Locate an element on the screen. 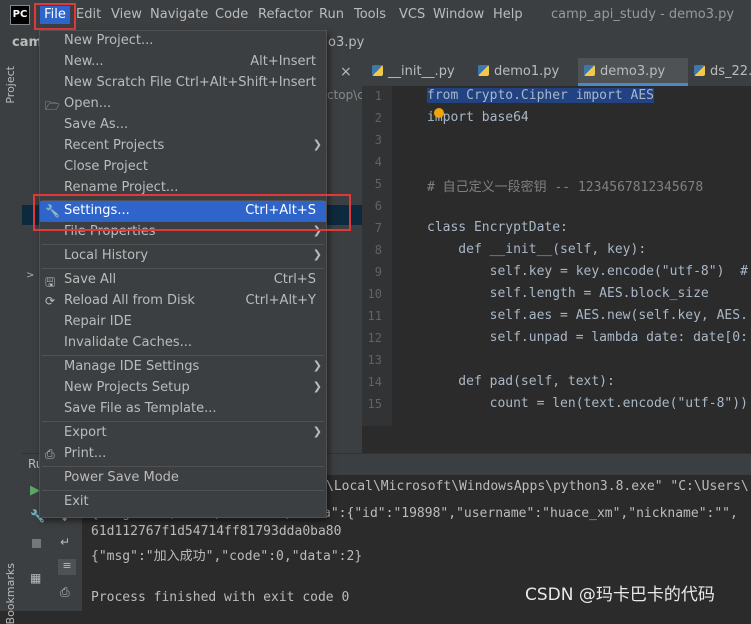 The image size is (751, 624). menu-code: Code is located at coordinates (231, 15).